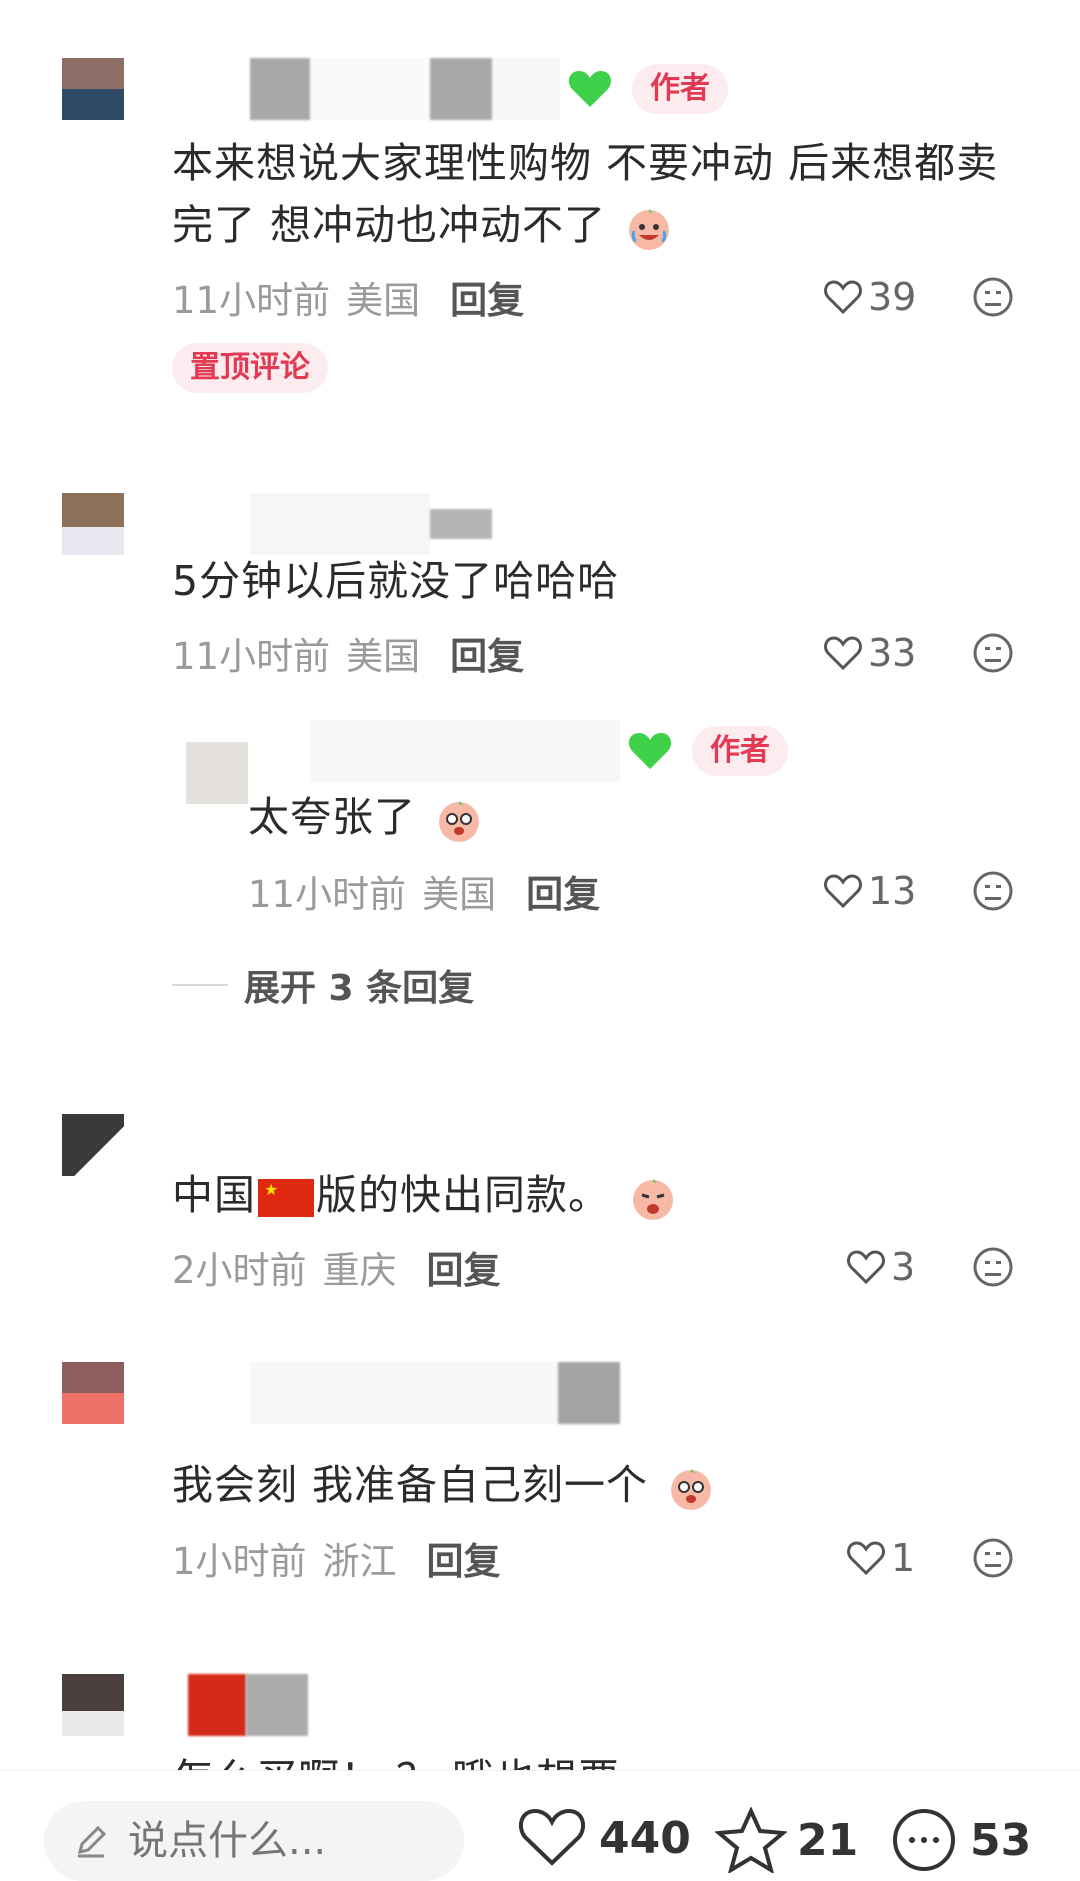  I want to click on comment-input, so click(278, 1841).